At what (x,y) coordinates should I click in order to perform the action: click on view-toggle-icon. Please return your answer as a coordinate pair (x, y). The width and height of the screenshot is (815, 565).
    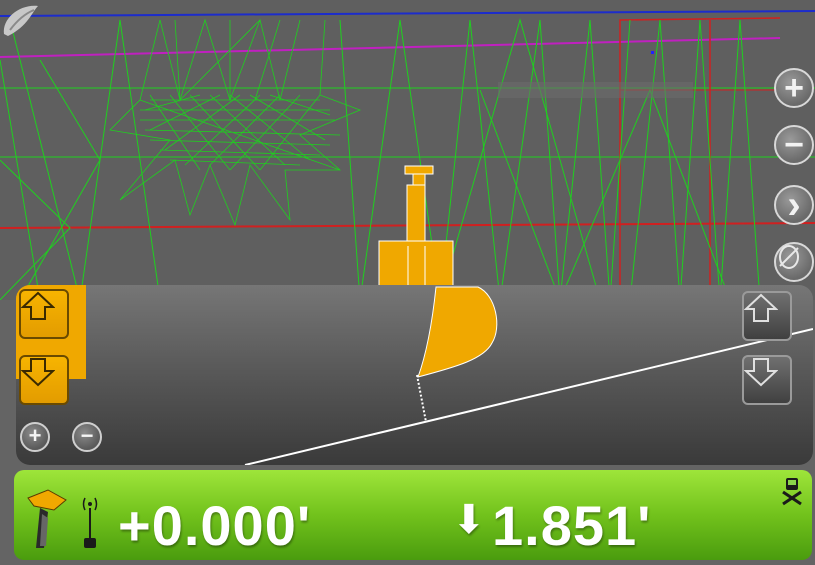
    Looking at the image, I should click on (789, 257).